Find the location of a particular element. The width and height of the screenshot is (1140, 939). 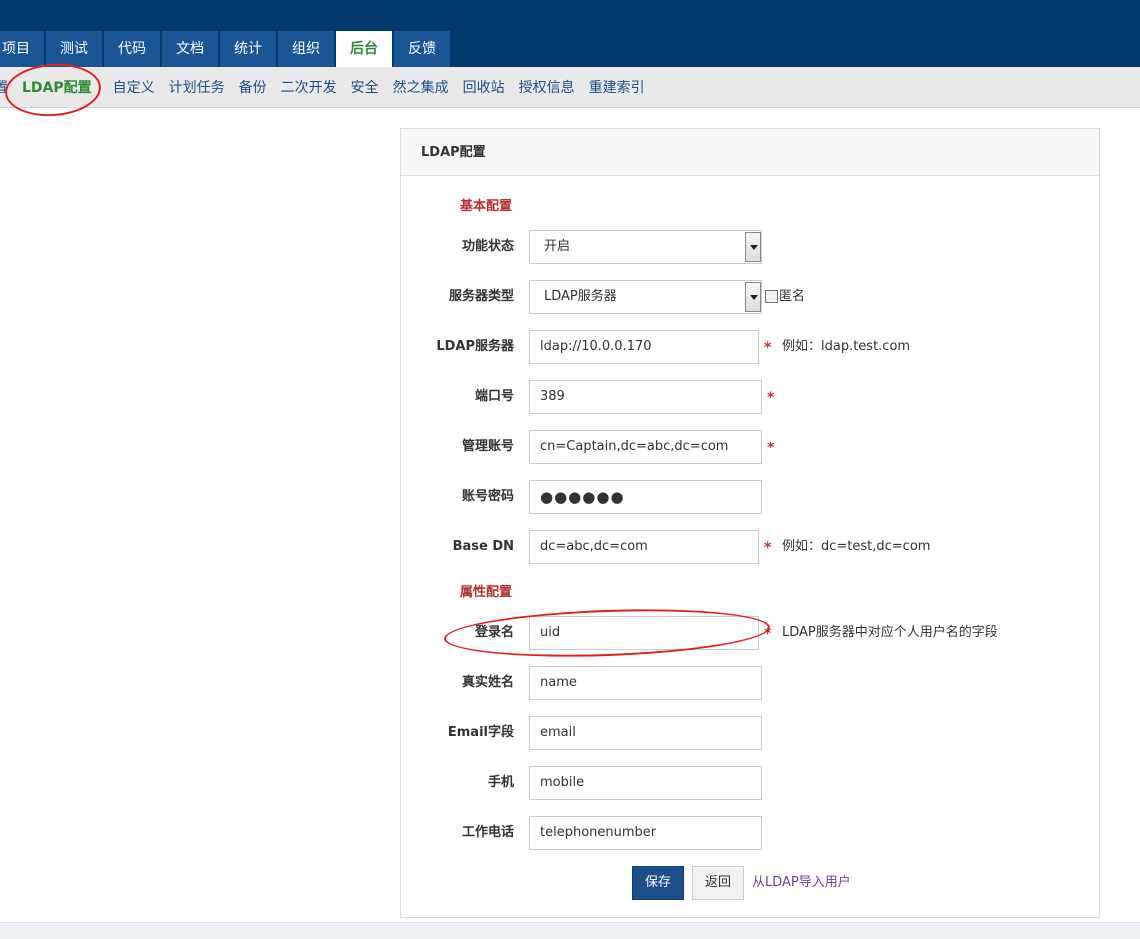

section-basic-config: 基本配置 is located at coordinates (486, 206).